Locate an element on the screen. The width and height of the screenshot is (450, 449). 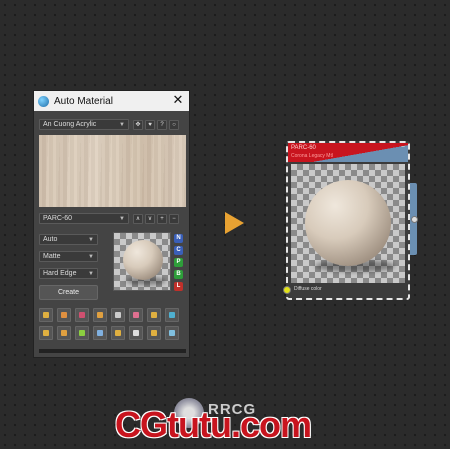
panel-titlebar: Auto Material ✕ is located at coordinates (111, 101).